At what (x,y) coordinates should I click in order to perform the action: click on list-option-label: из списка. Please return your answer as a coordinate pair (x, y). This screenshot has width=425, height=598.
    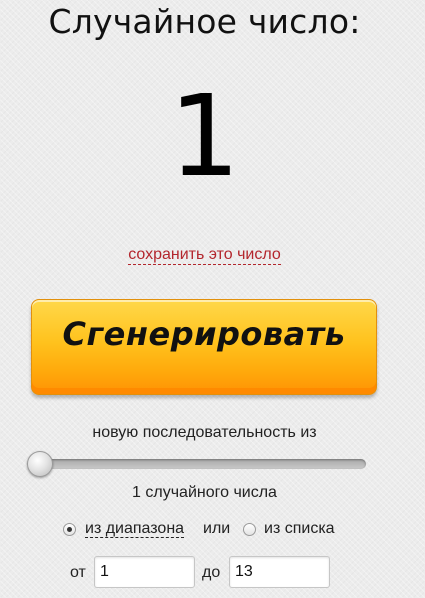
    Looking at the image, I should click on (299, 529).